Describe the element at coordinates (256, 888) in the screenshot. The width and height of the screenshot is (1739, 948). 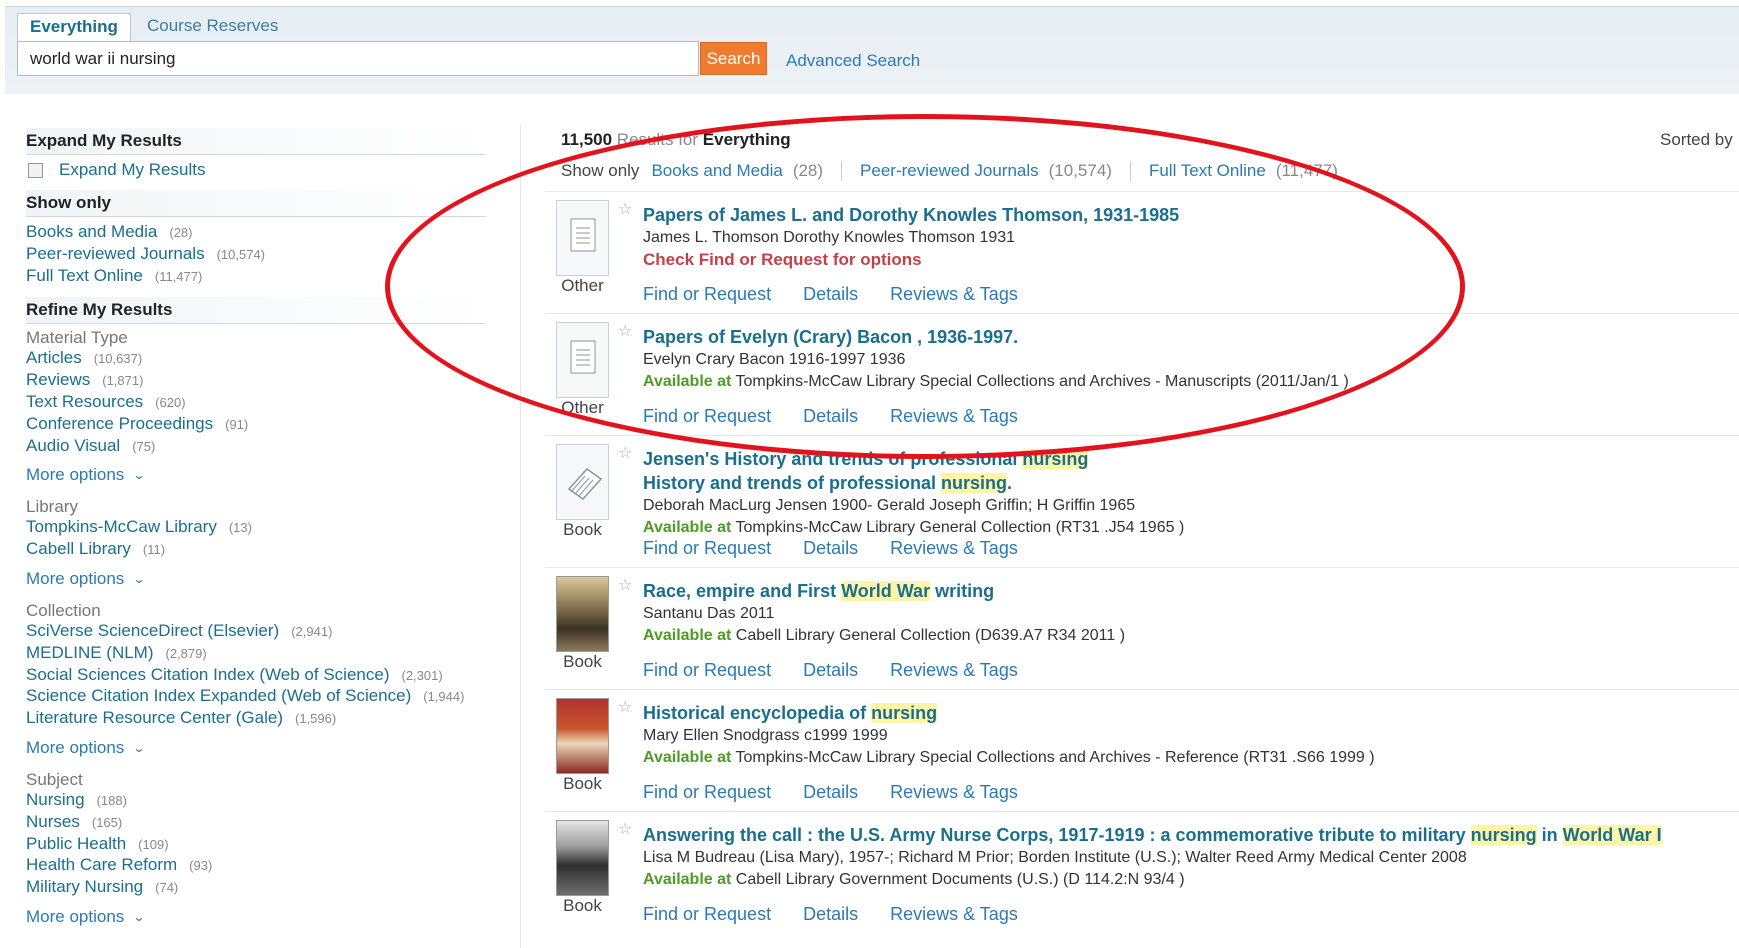
I see `facet-item: Military Nursing (74)` at that location.